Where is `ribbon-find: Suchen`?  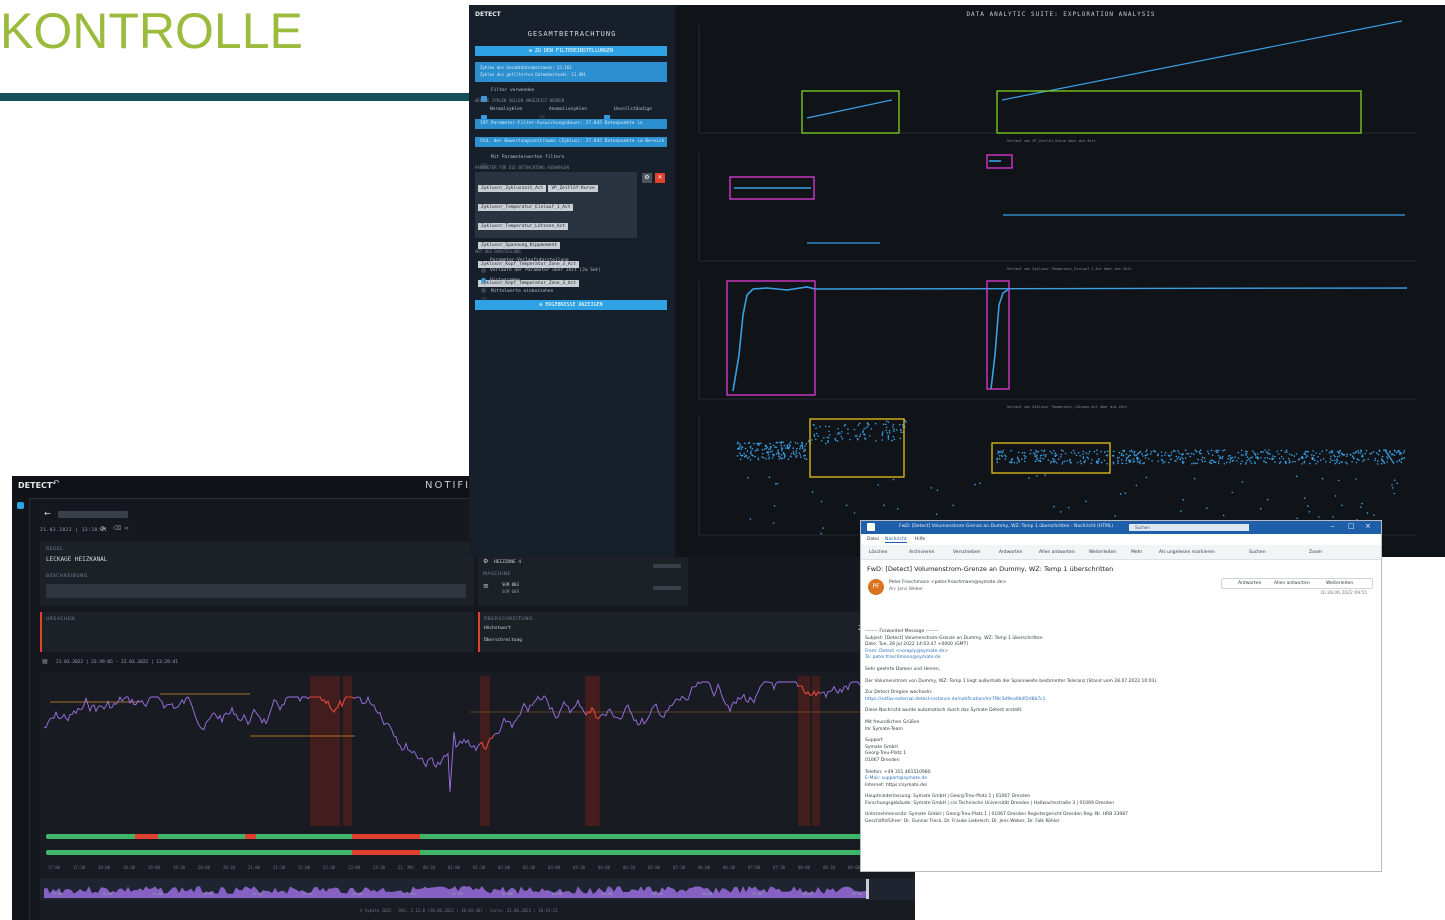
ribbon-find: Suchen is located at coordinates (1257, 552).